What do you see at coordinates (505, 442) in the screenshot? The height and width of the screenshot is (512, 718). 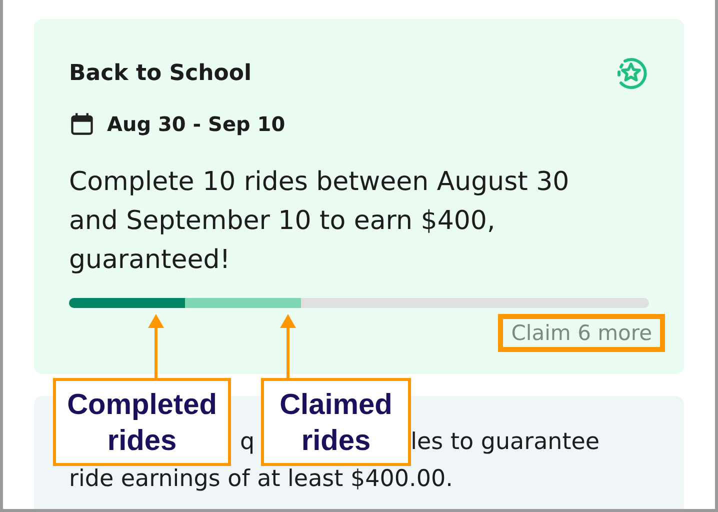 I see `info-text: les to guarantee` at bounding box center [505, 442].